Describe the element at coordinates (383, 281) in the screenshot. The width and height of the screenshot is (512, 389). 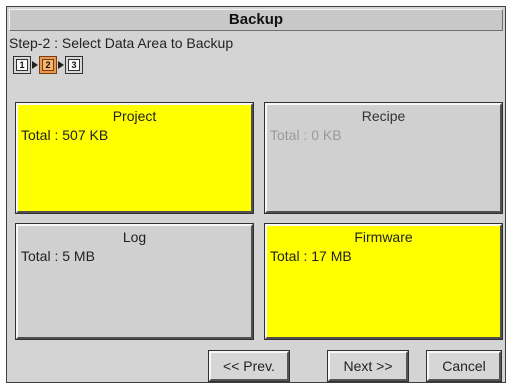
I see `area-tile-firmware: Firmware Total : 17 MB` at that location.